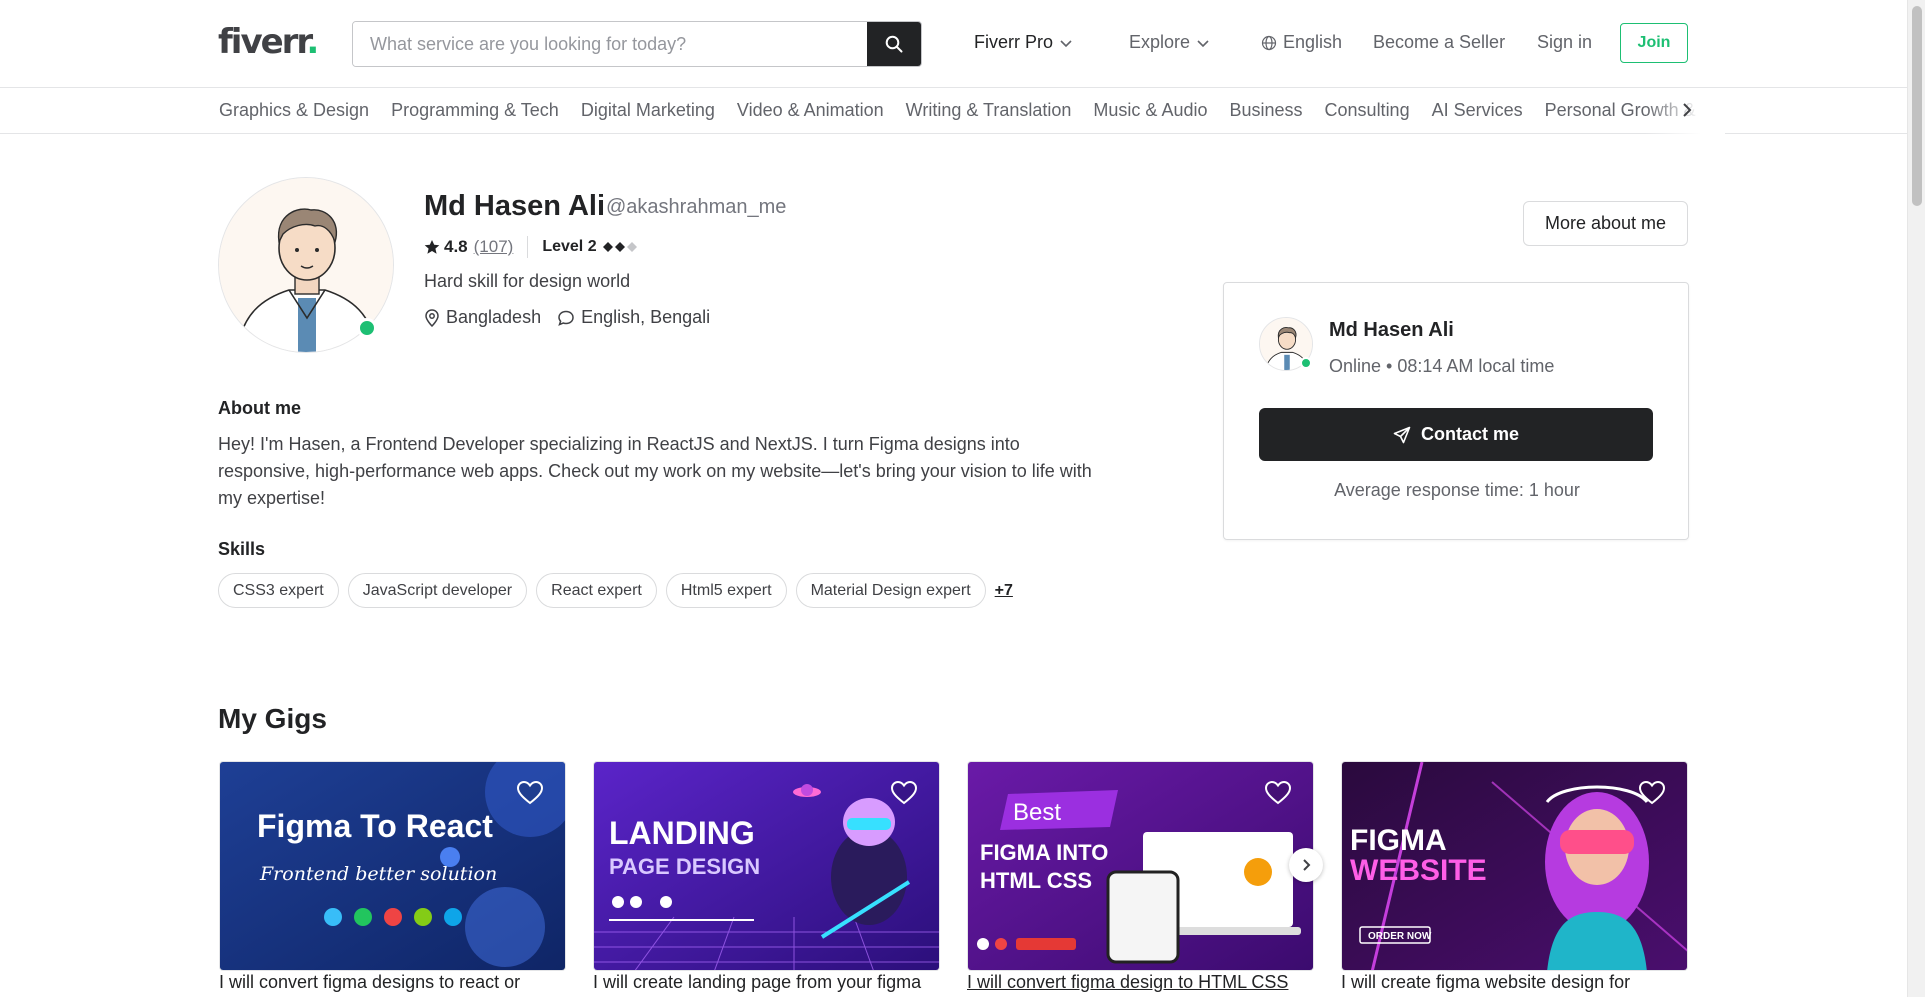 This screenshot has width=1925, height=997. I want to click on gig-thumbnail: FIGMA WEBSITE ORDER NOW, so click(1514, 866).